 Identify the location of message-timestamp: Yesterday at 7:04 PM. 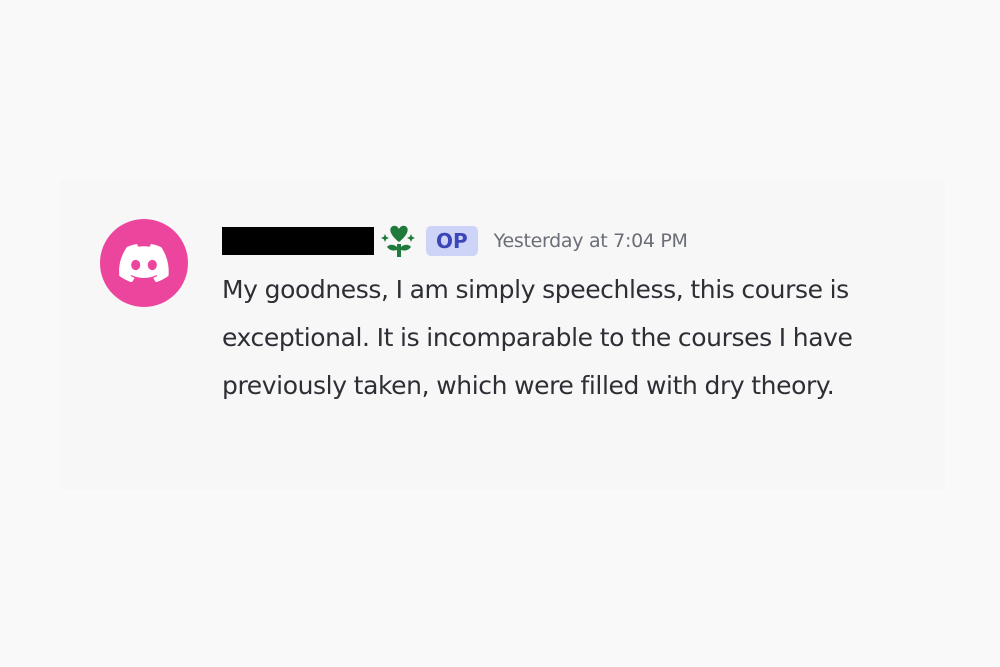
(591, 241).